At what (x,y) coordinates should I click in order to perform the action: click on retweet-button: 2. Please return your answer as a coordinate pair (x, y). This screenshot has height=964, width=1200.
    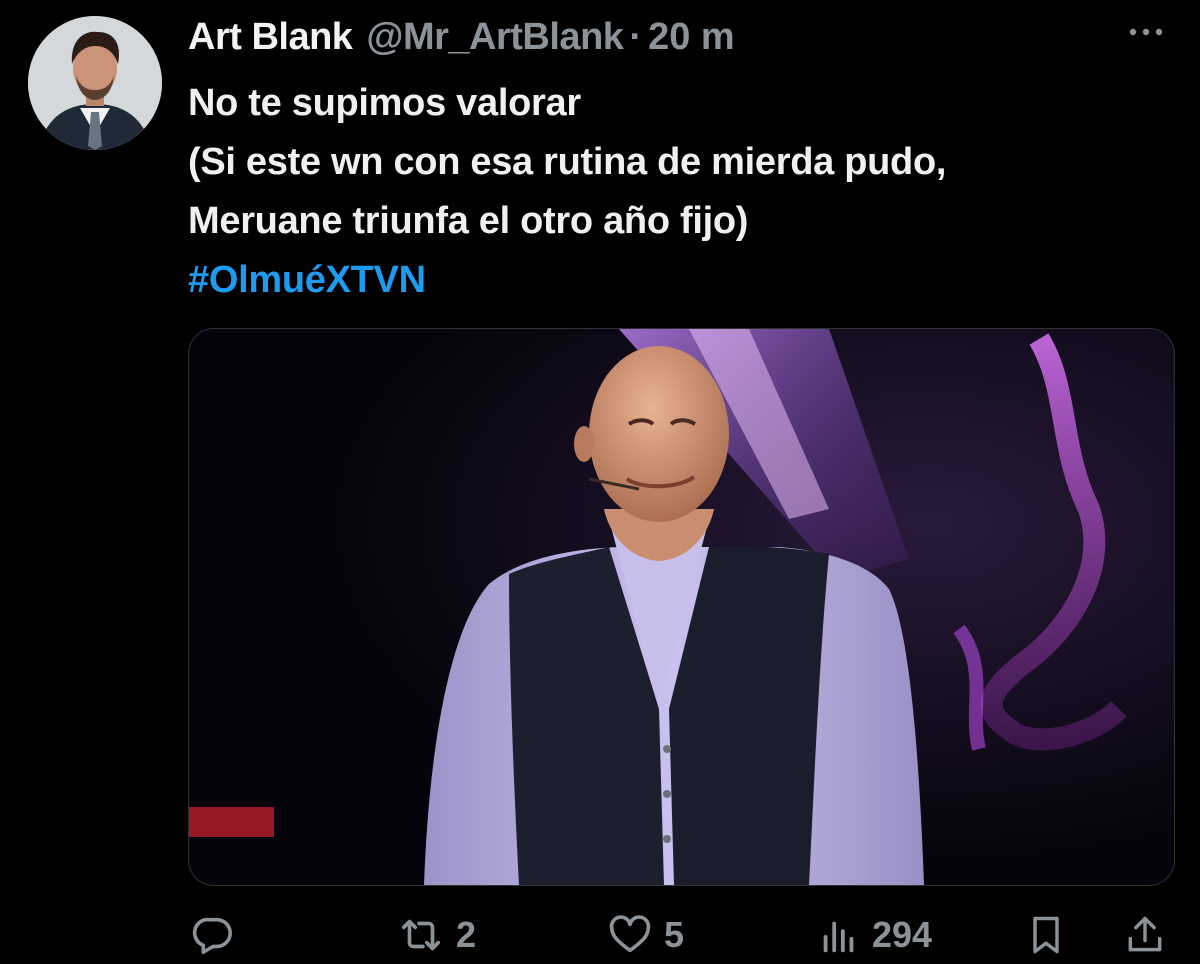
    Looking at the image, I should click on (436, 935).